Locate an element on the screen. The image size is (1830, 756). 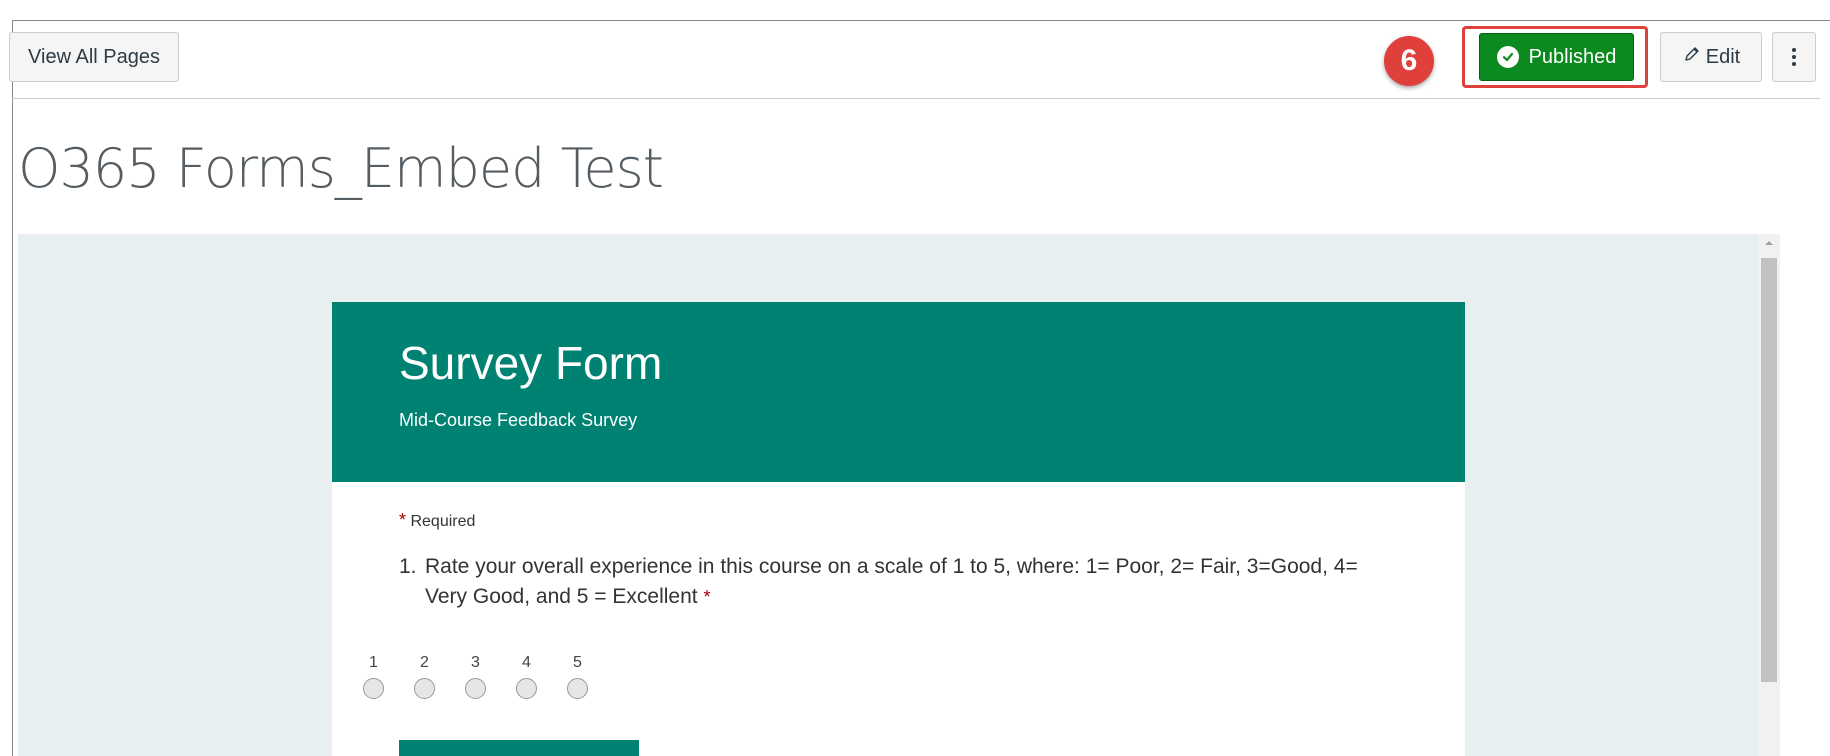
page-title: O365 Forms_Embed Test is located at coordinates (341, 168).